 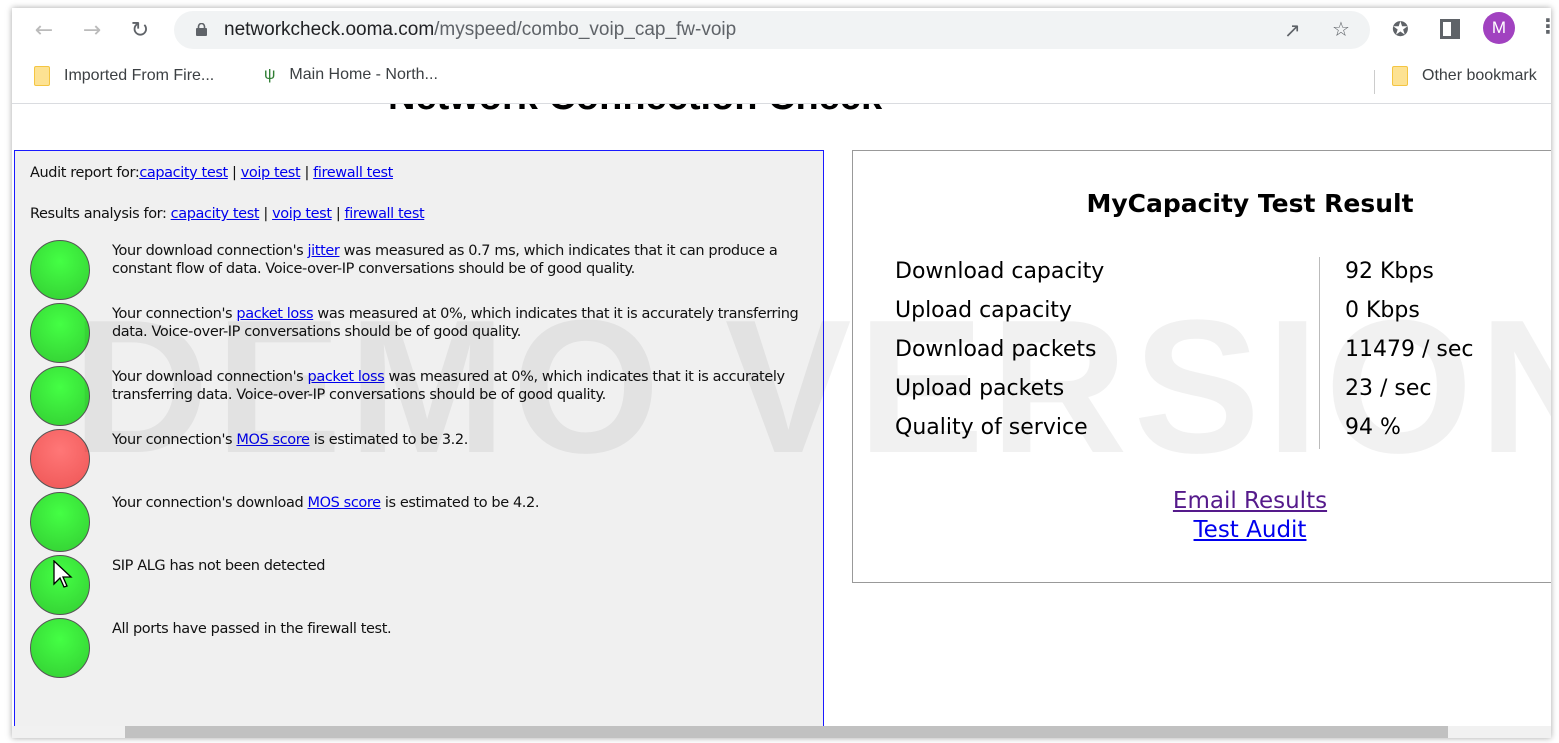 What do you see at coordinates (1499, 28) in the screenshot?
I see `avatar: M` at bounding box center [1499, 28].